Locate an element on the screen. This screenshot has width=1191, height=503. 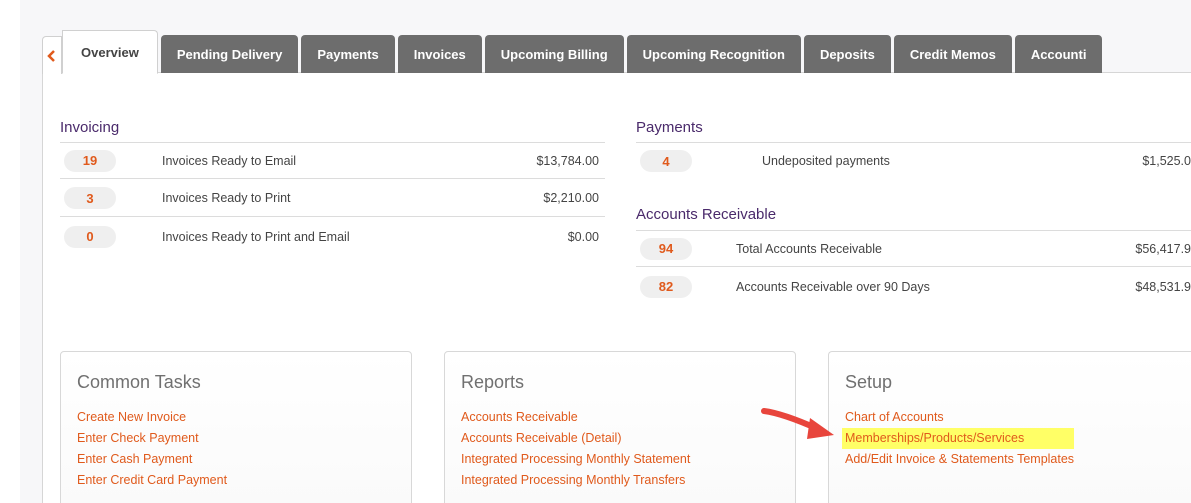
link-enter-check-payment: Enter Check Payment is located at coordinates (152, 438).